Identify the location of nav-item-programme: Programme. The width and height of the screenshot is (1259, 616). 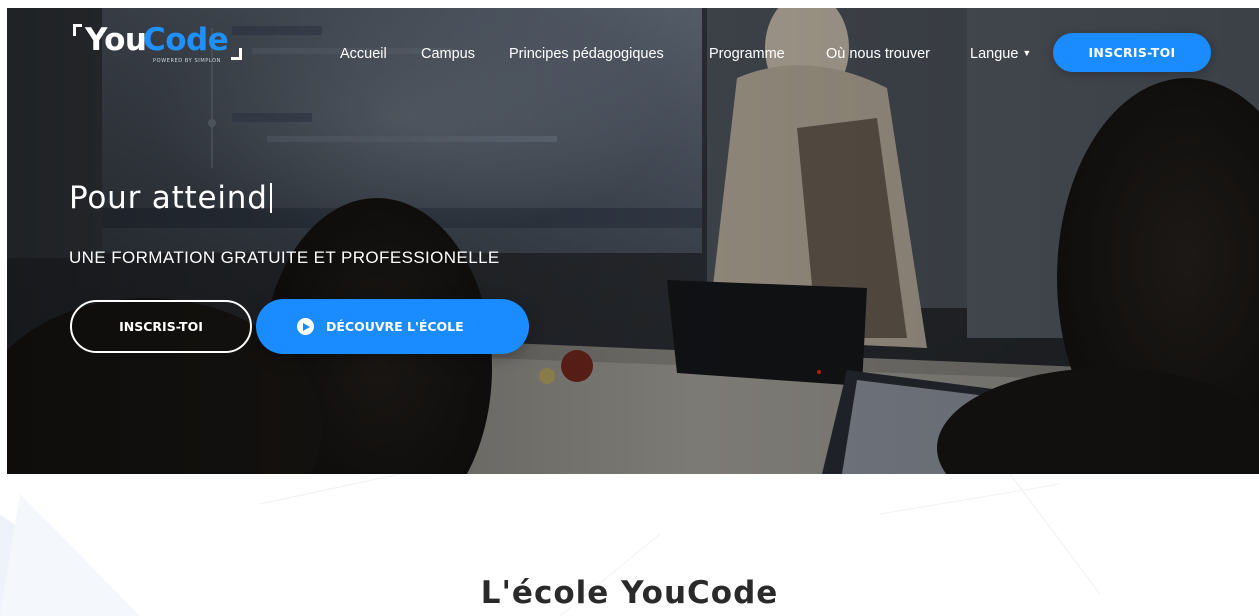
(747, 54).